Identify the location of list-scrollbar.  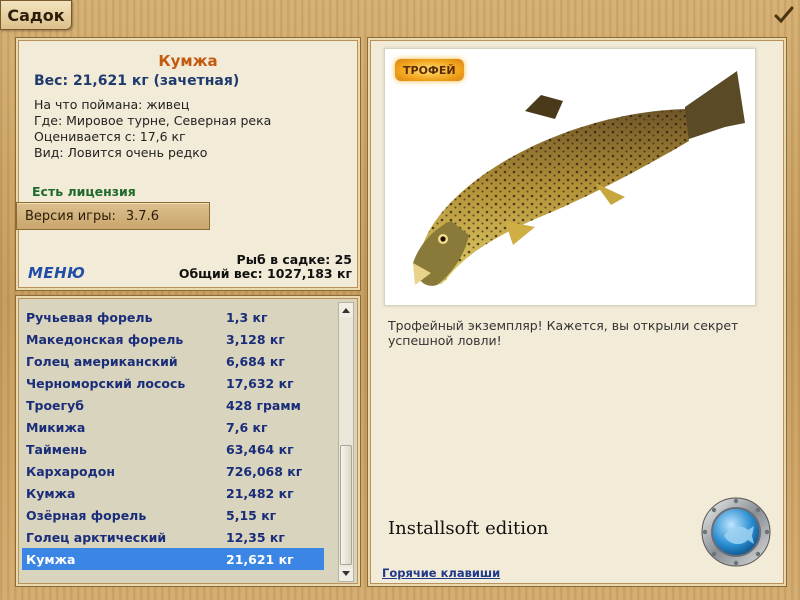
(346, 442).